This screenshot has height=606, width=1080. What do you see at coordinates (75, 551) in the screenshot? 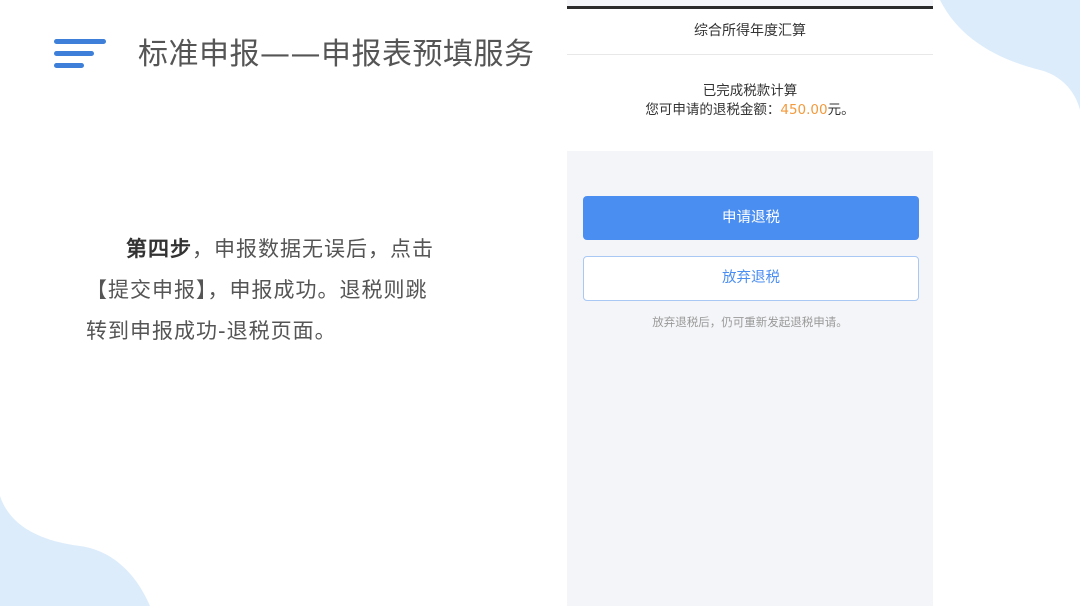
I see `bottom-left-blob` at bounding box center [75, 551].